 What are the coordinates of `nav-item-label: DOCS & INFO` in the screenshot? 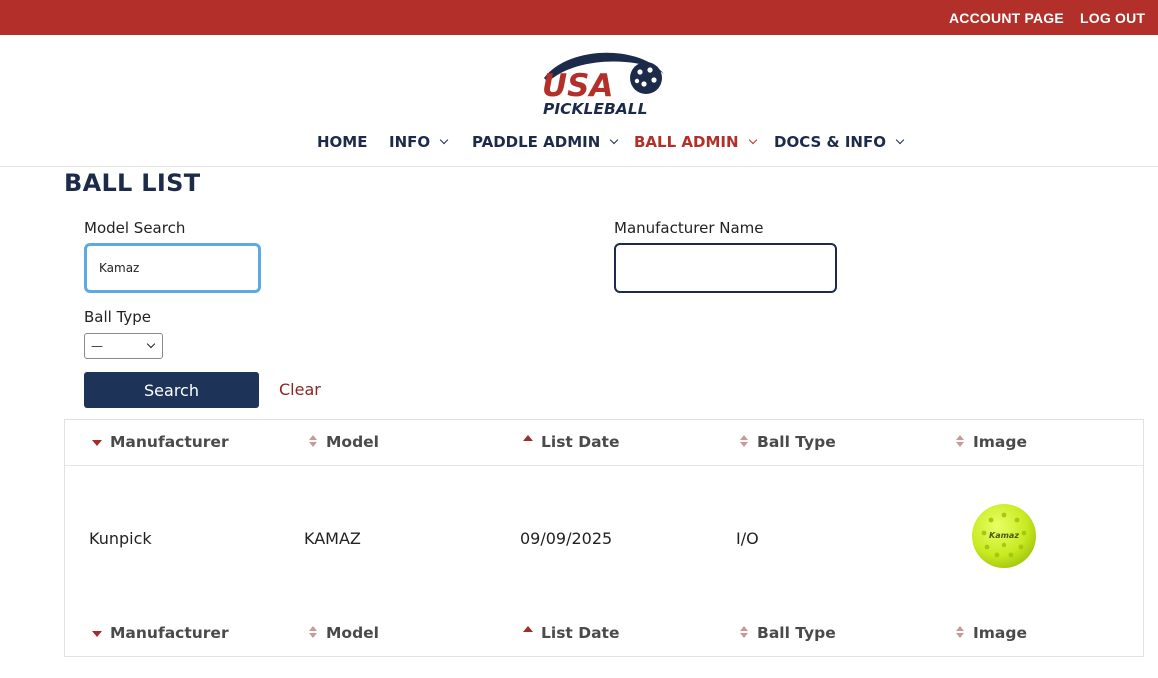 It's located at (830, 142).